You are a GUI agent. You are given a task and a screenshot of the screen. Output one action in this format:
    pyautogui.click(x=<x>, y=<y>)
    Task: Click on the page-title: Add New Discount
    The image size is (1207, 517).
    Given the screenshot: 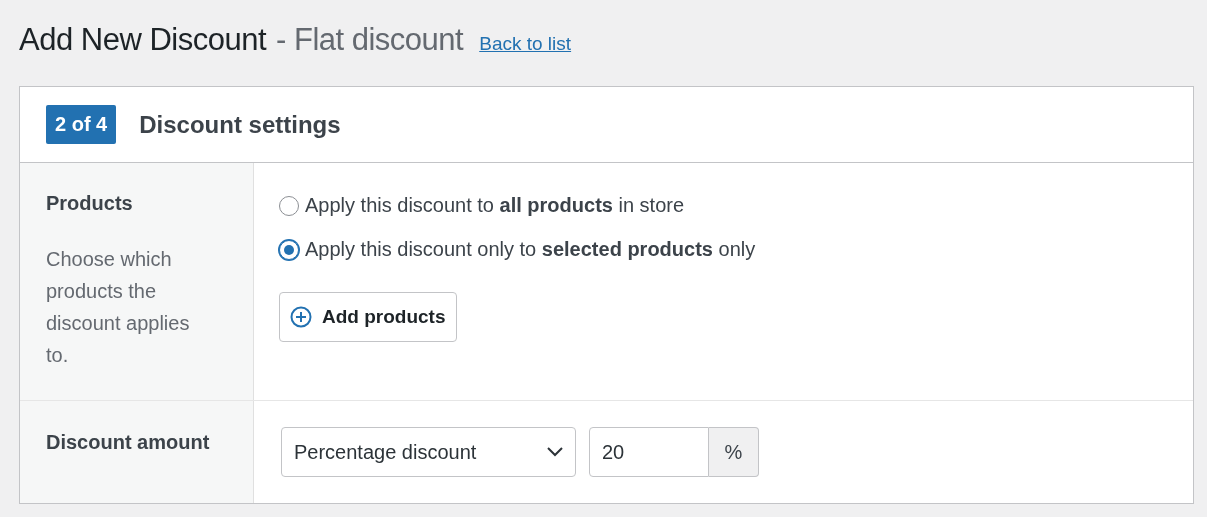 What is the action you would take?
    pyautogui.click(x=142, y=40)
    